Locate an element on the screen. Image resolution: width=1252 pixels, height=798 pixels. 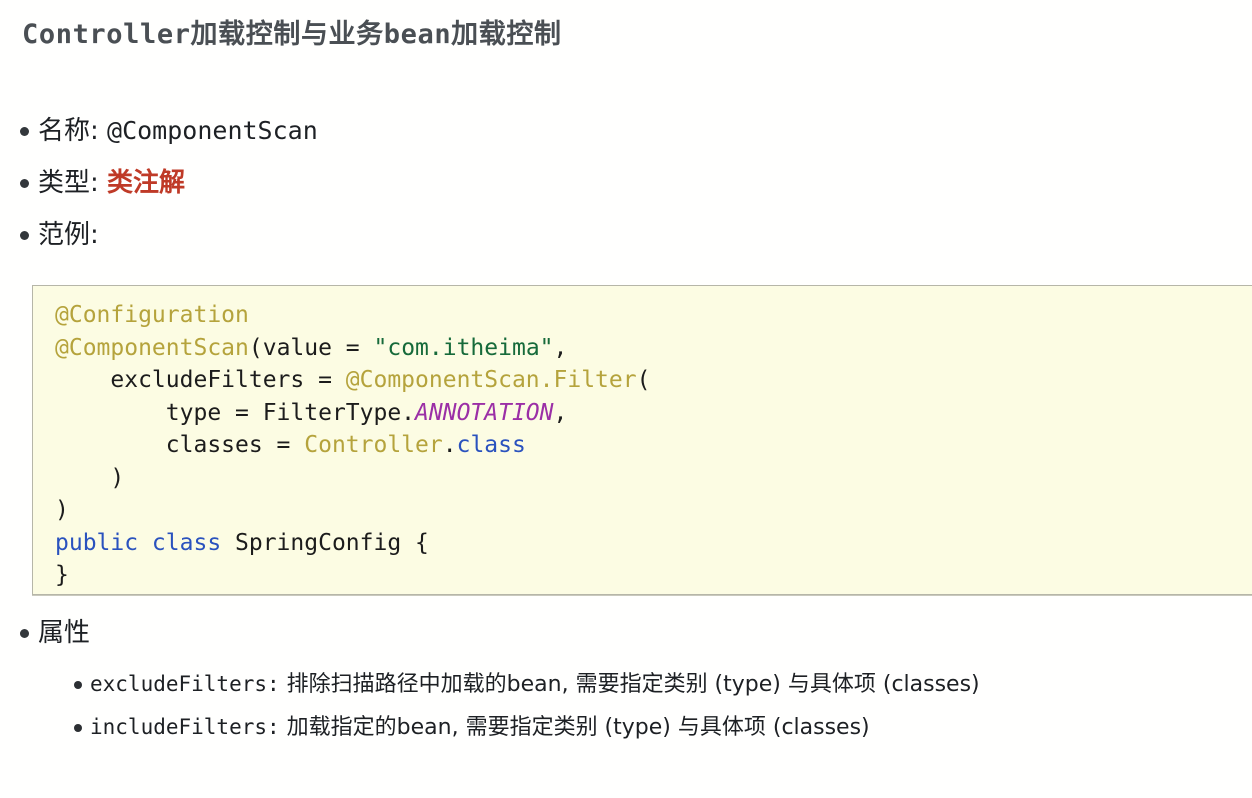
code-token-anno: @ComponentScan.Filter is located at coordinates (491, 380).